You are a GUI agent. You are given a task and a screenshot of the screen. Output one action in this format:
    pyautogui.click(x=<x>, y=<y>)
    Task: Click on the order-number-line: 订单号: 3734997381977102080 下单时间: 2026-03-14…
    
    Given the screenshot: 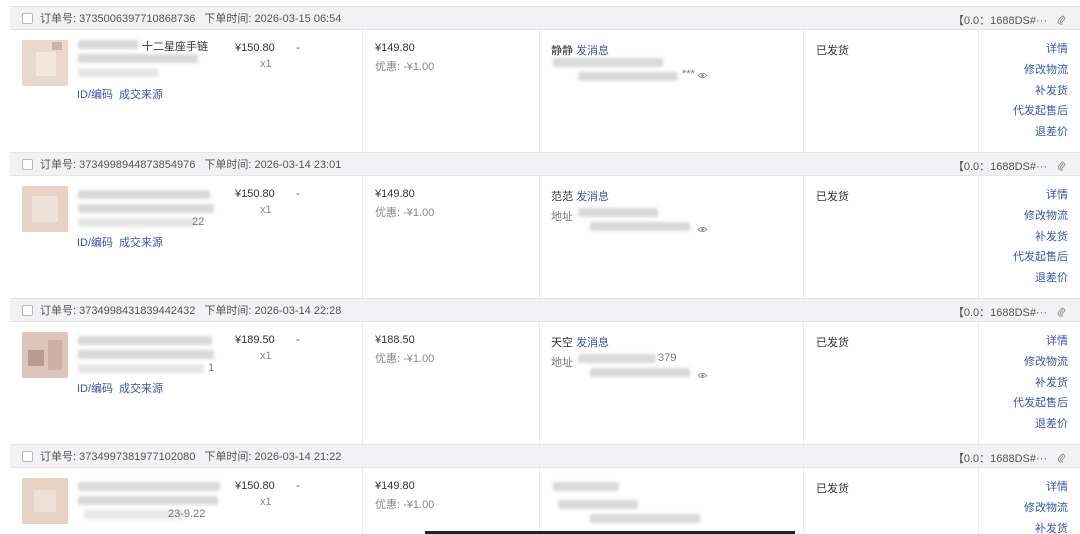 What is the action you would take?
    pyautogui.click(x=191, y=457)
    